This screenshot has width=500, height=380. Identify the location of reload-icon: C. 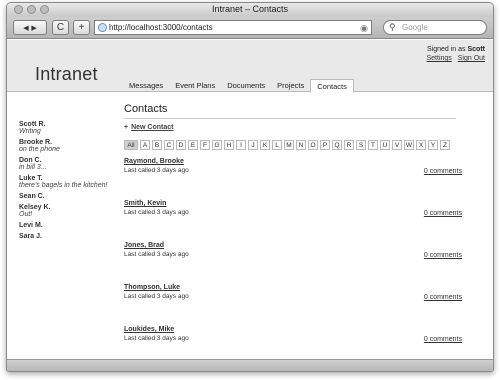
(60, 27).